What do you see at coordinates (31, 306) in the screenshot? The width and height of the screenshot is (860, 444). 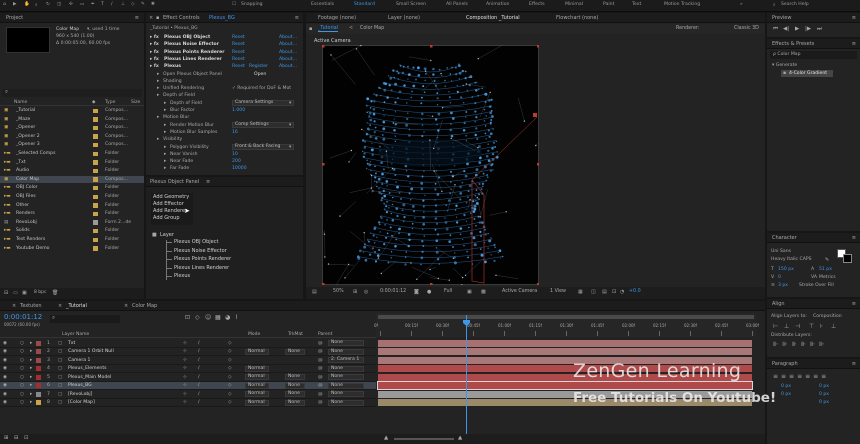 I see `timeline-tab: Textuten` at bounding box center [31, 306].